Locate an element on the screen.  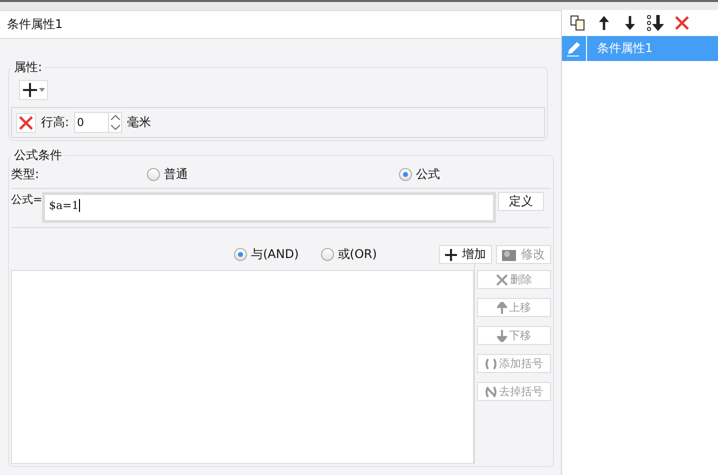
radio-label: 公式 is located at coordinates (428, 174).